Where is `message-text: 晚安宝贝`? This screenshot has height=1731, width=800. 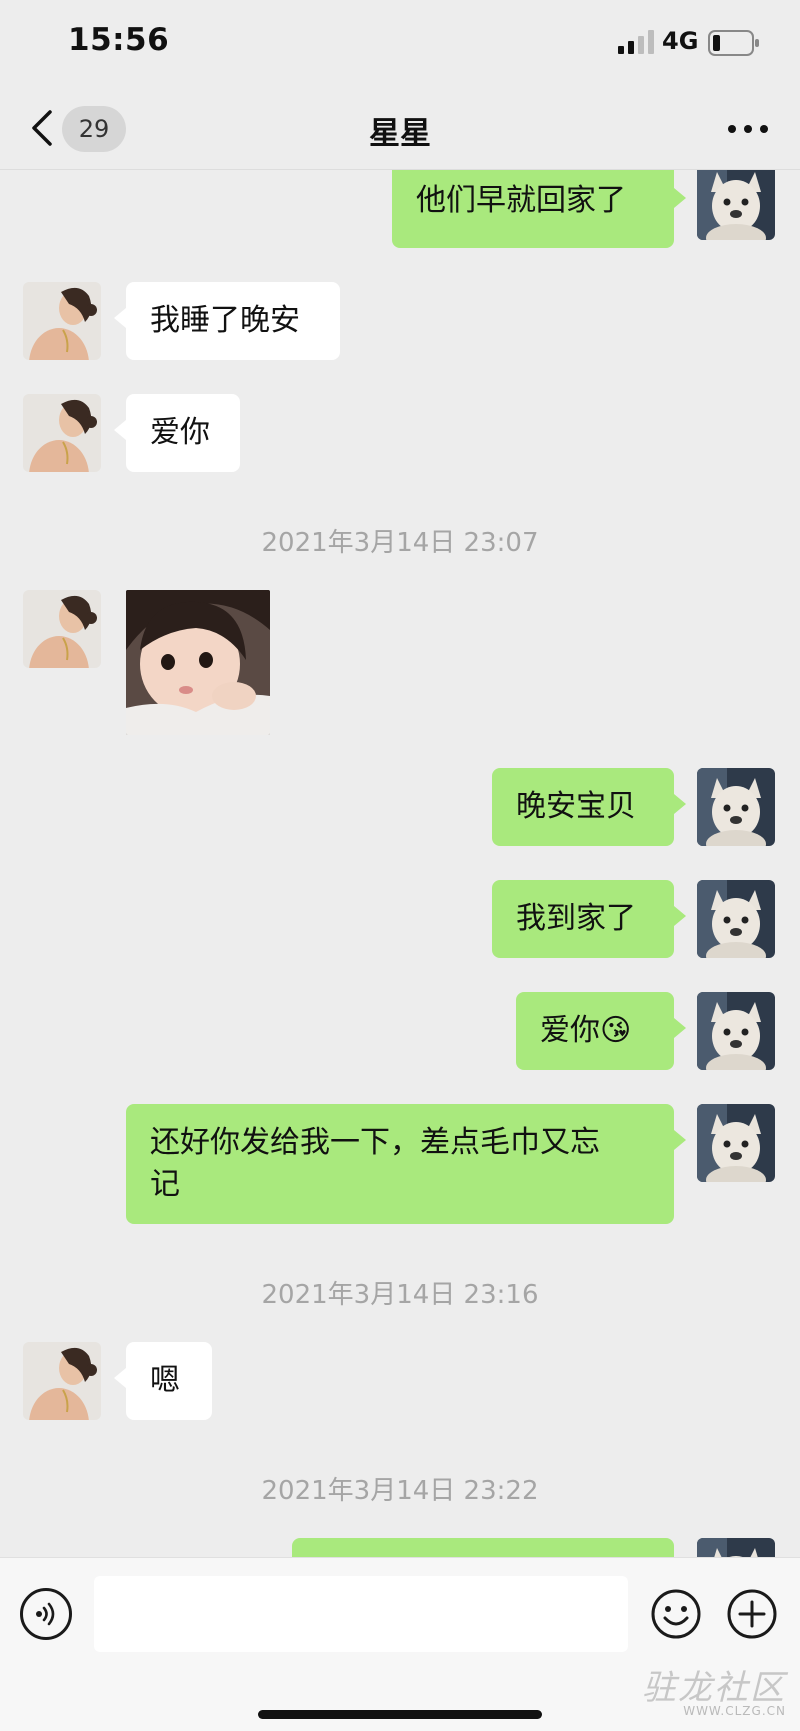
message-text: 晚安宝贝 is located at coordinates (576, 806).